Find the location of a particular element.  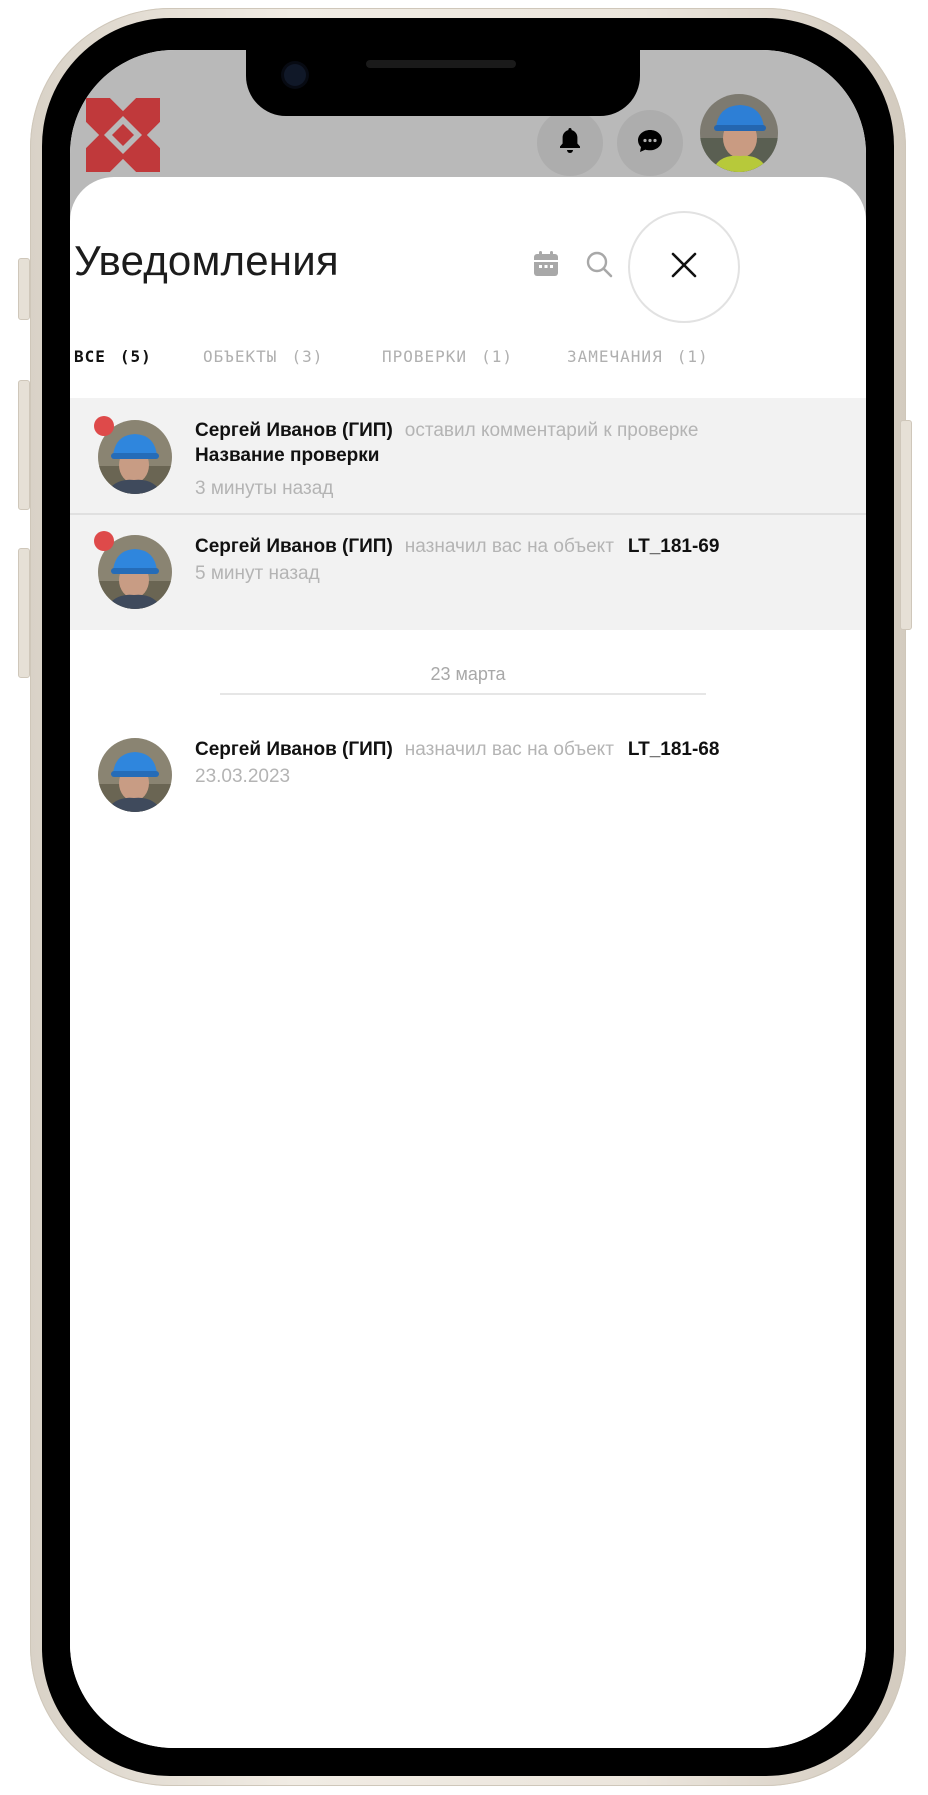

camera-notch is located at coordinates (443, 83).